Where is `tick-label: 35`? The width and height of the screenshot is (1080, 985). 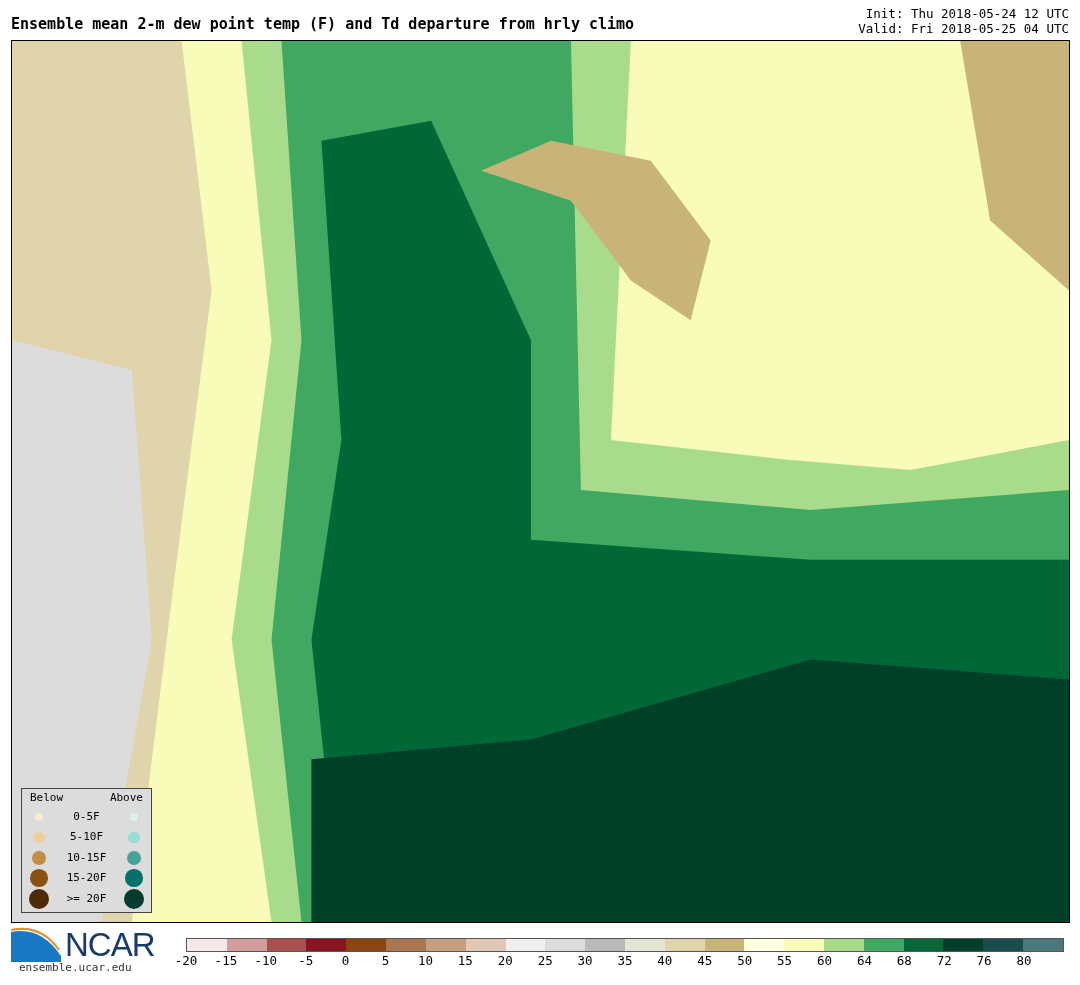 tick-label: 35 is located at coordinates (625, 960).